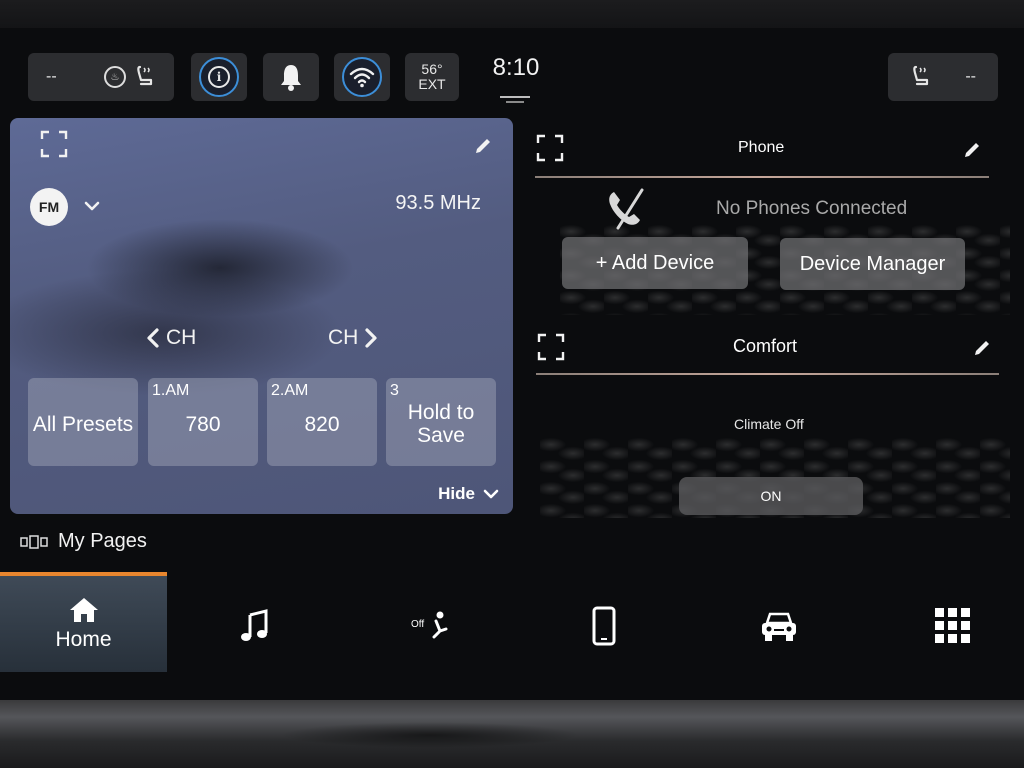 The image size is (1024, 768). I want to click on preset-frequency: Hold to Save, so click(441, 424).